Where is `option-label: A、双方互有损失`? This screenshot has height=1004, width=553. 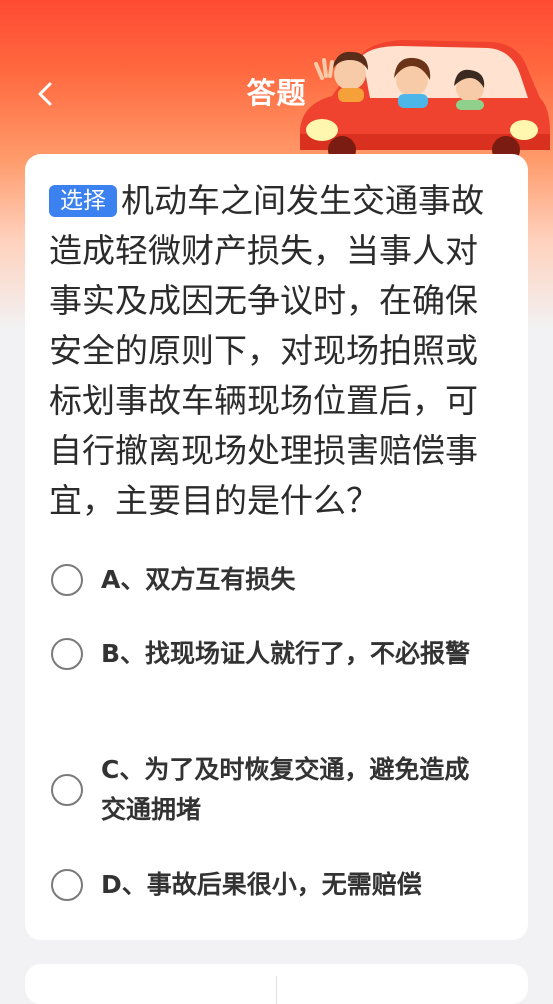
option-label: A、双方互有损失 is located at coordinates (198, 579).